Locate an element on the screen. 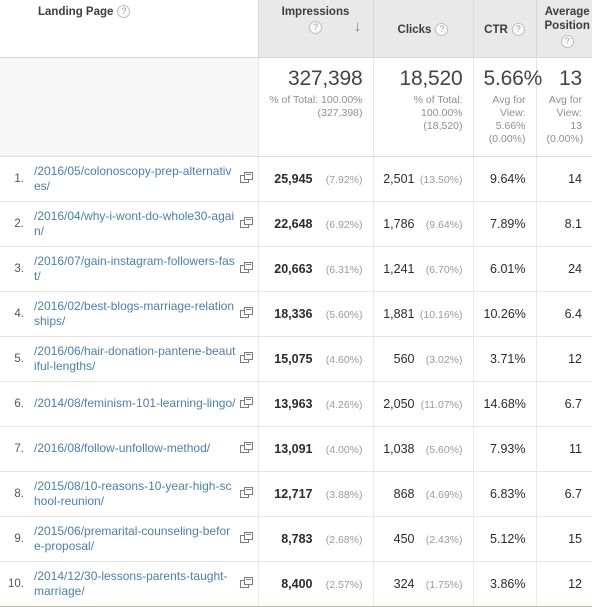 This screenshot has height=607, width=592. row-ctr-cell: 10.26% is located at coordinates (504, 314).